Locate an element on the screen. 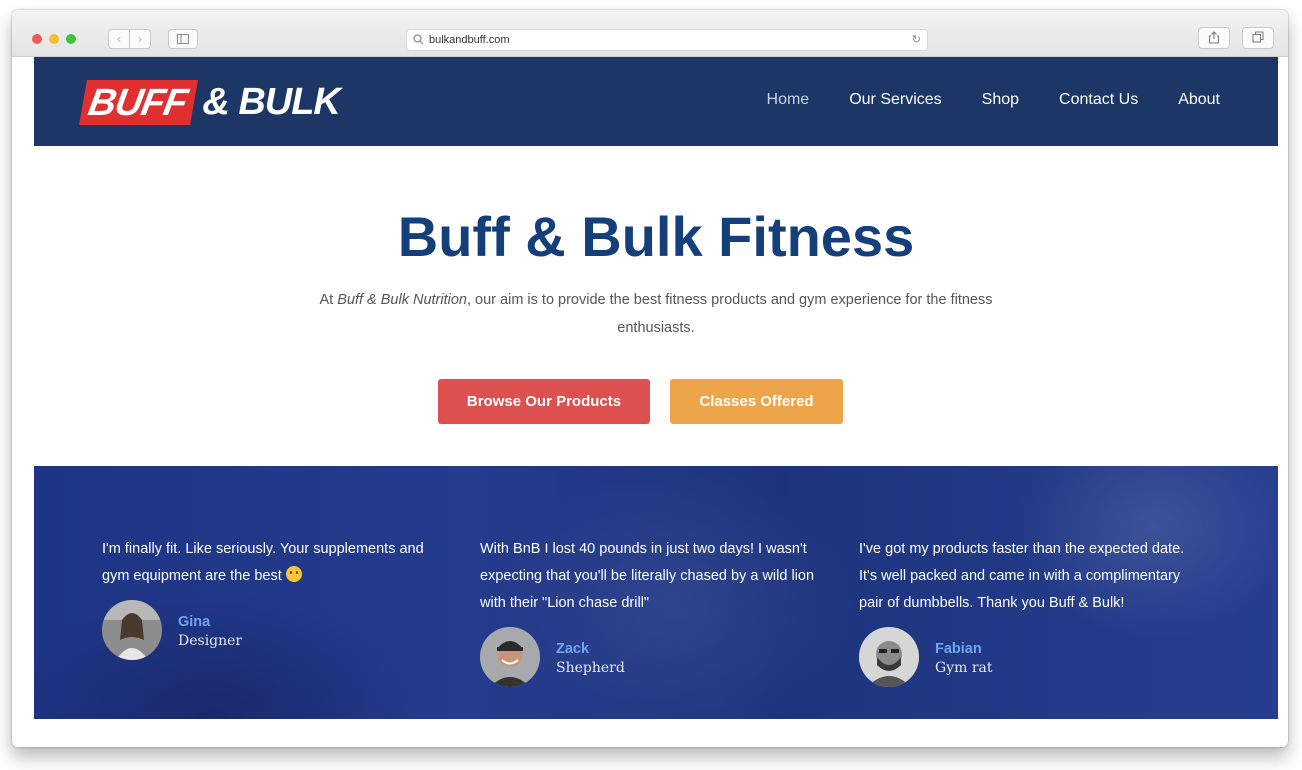 The image size is (1302, 770). author-name: Fabian is located at coordinates (958, 649).